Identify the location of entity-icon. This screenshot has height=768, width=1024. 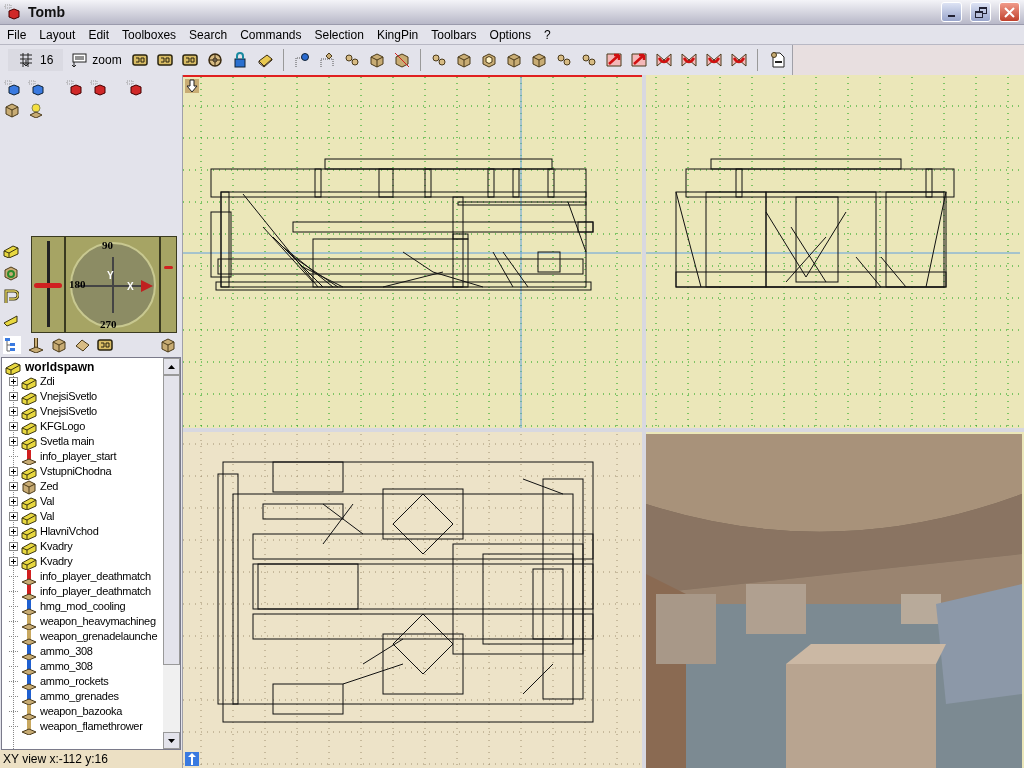
(36, 345).